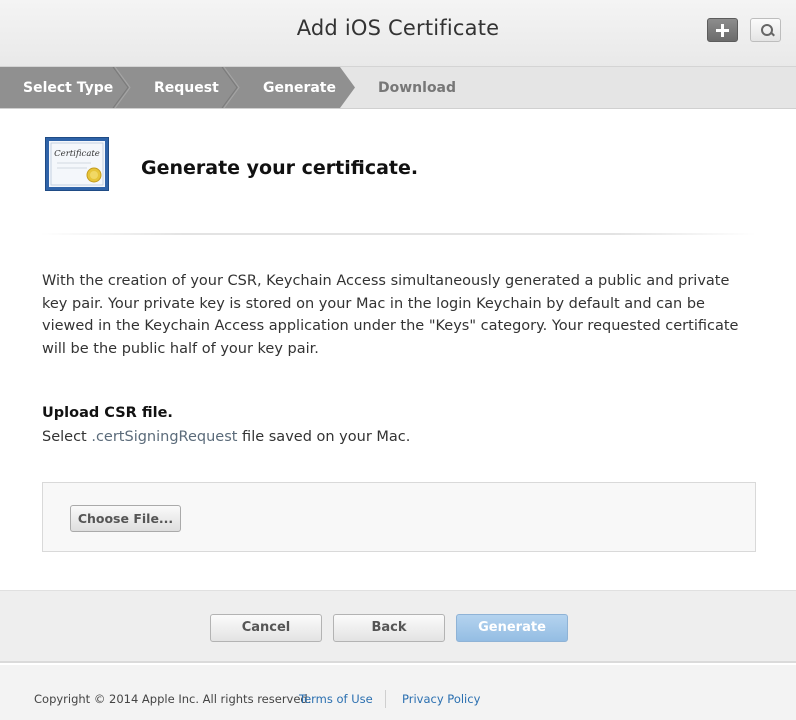 The width and height of the screenshot is (796, 720). Describe the element at coordinates (266, 628) in the screenshot. I see `cancel-button: Cancel` at that location.